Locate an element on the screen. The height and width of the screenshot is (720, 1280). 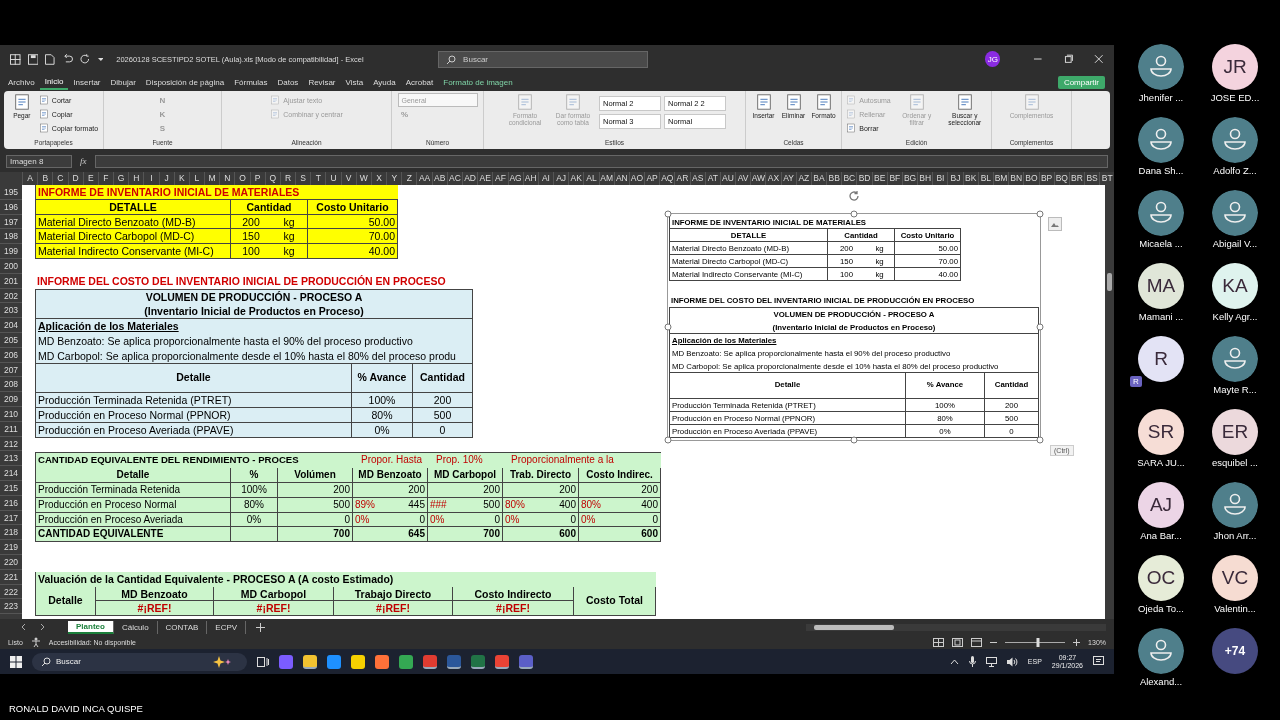
table-cell: 70.00 is located at coordinates (353, 237).